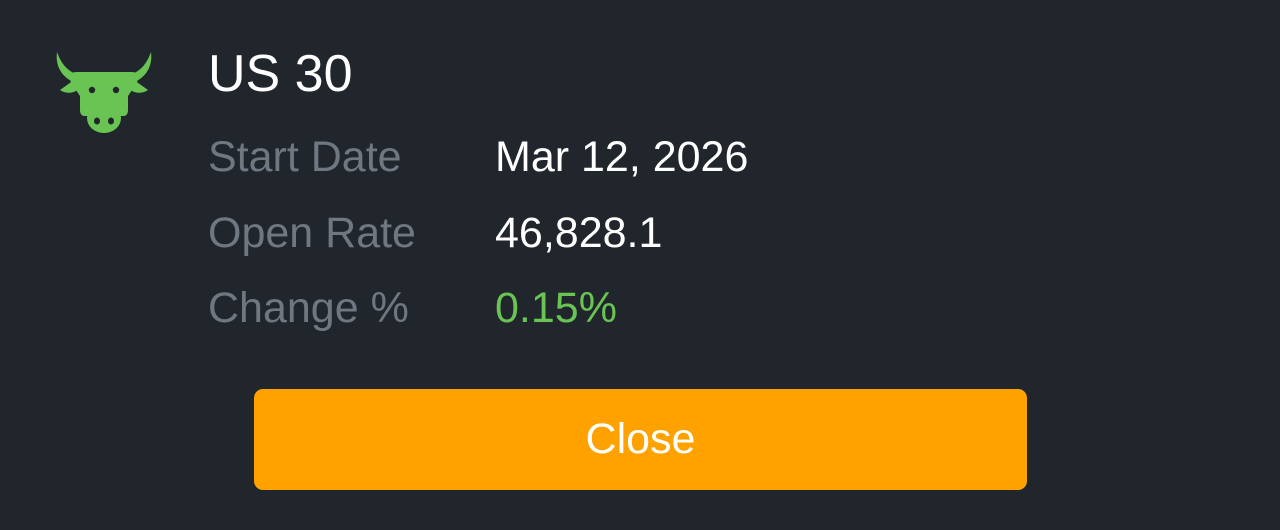 This screenshot has height=530, width=1280. What do you see at coordinates (280, 74) in the screenshot?
I see `instrument-title: US 30` at bounding box center [280, 74].